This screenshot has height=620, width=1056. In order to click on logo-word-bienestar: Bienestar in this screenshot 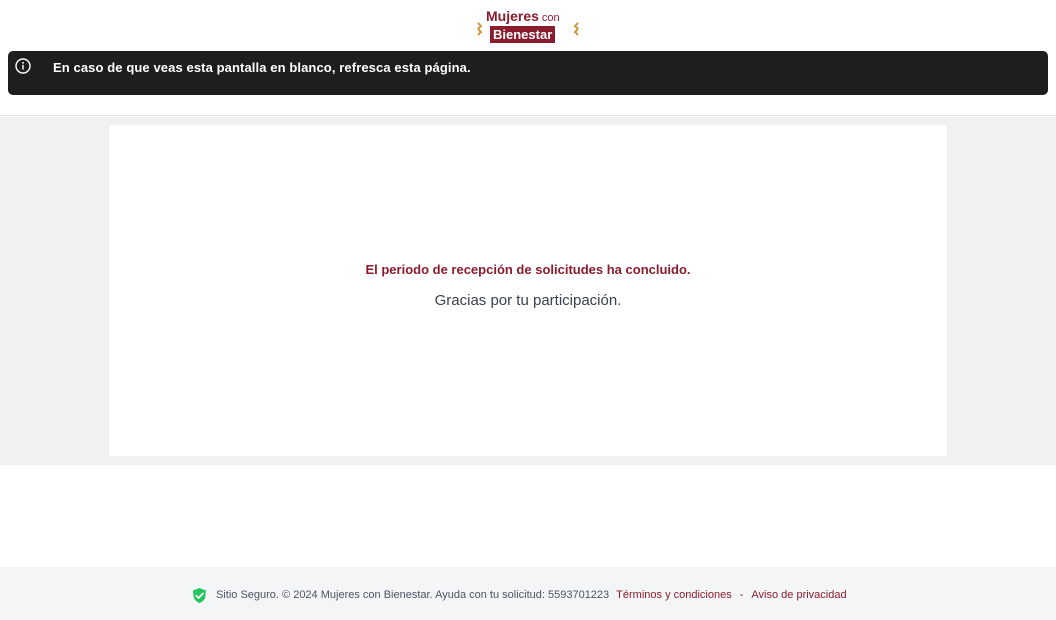, I will do `click(523, 34)`.